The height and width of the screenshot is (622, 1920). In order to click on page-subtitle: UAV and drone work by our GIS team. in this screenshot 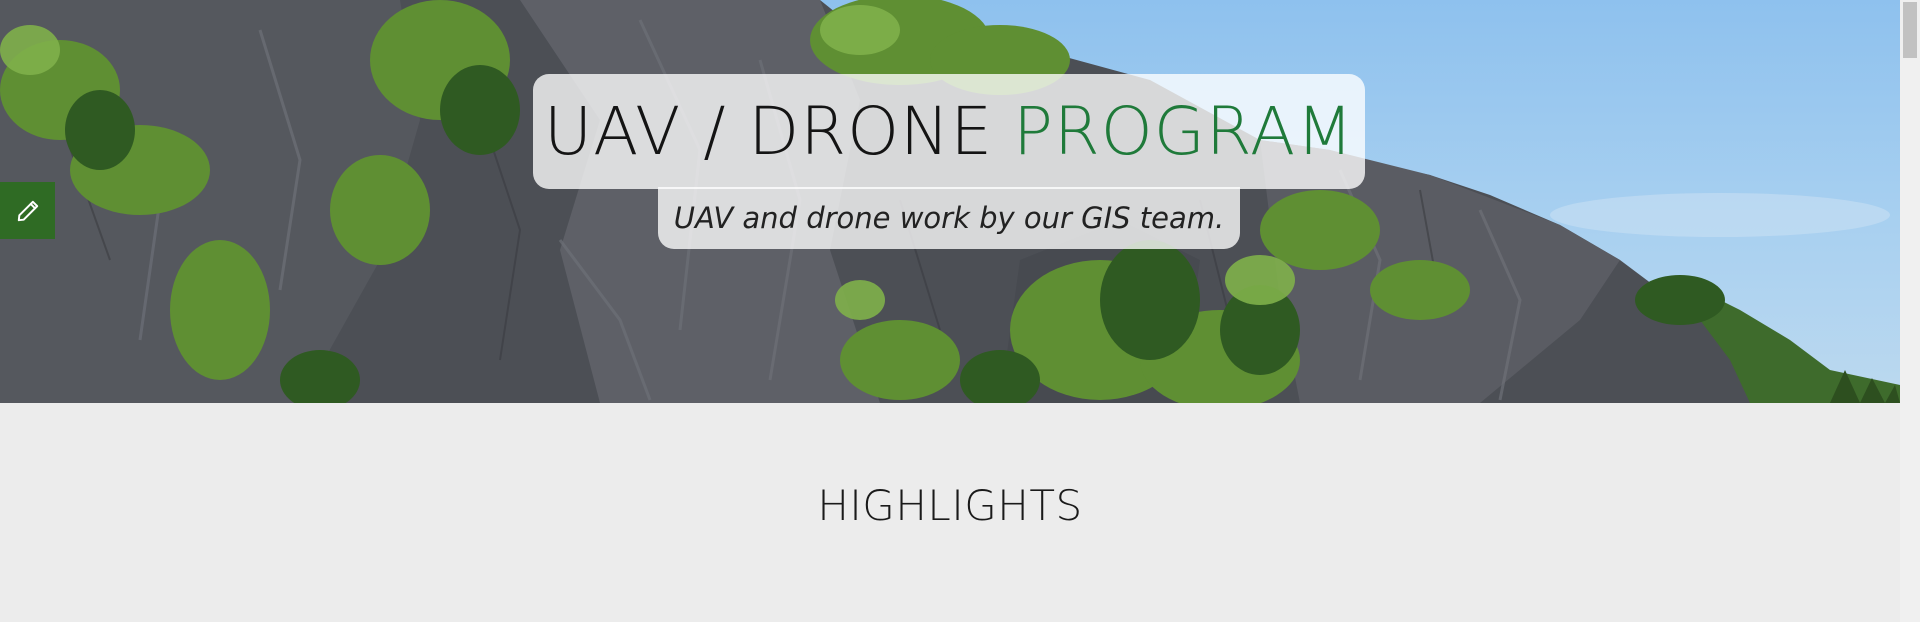, I will do `click(949, 218)`.